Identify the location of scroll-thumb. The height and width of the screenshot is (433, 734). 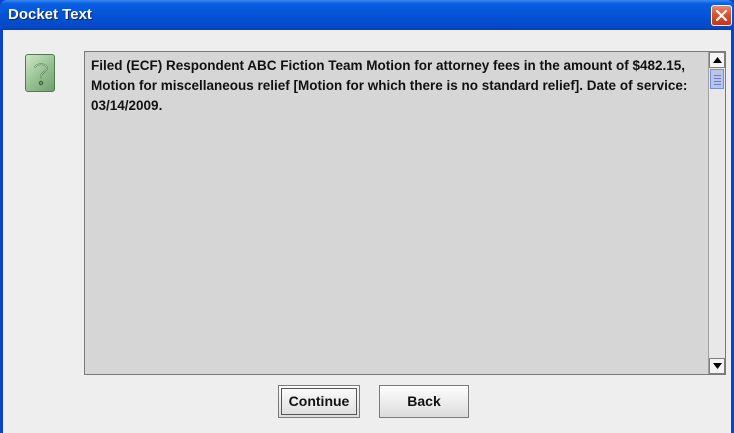
(717, 79).